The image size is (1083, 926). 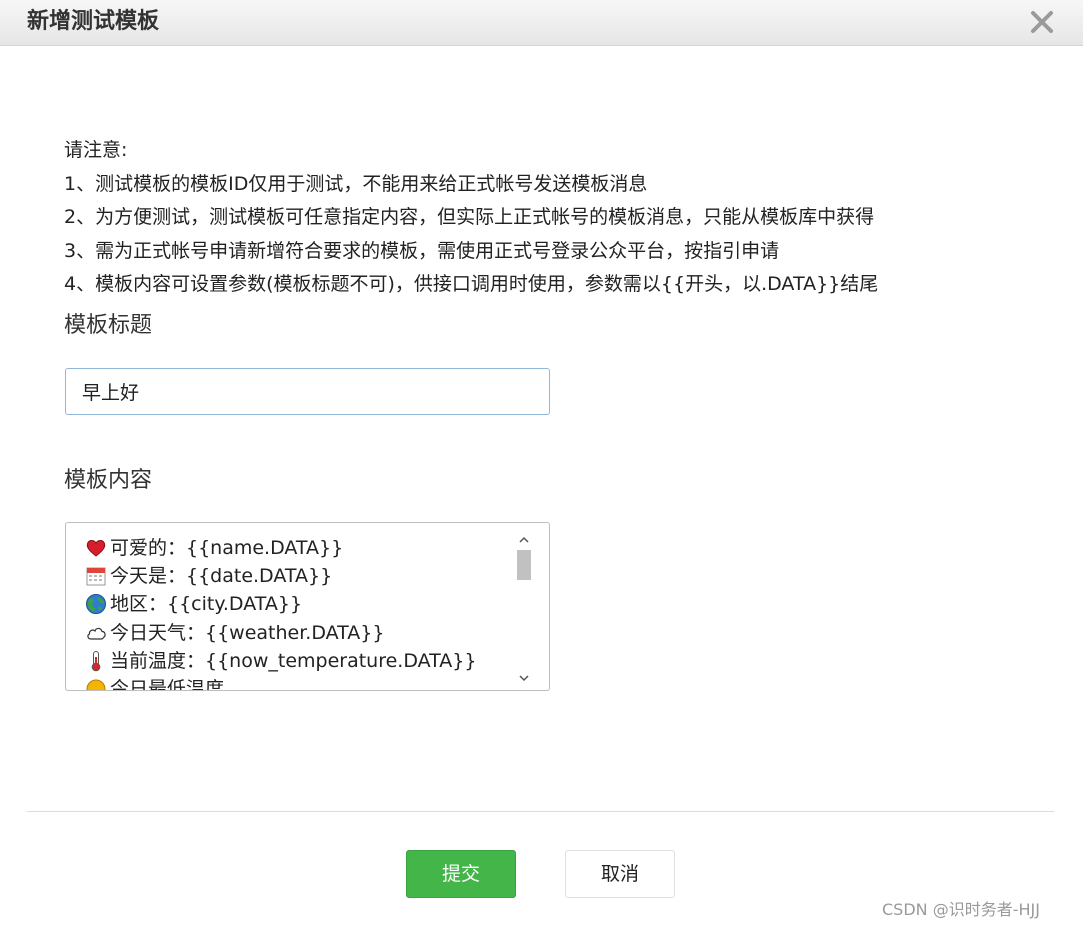 What do you see at coordinates (305, 683) in the screenshot?
I see `content-line: 今日最低温度` at bounding box center [305, 683].